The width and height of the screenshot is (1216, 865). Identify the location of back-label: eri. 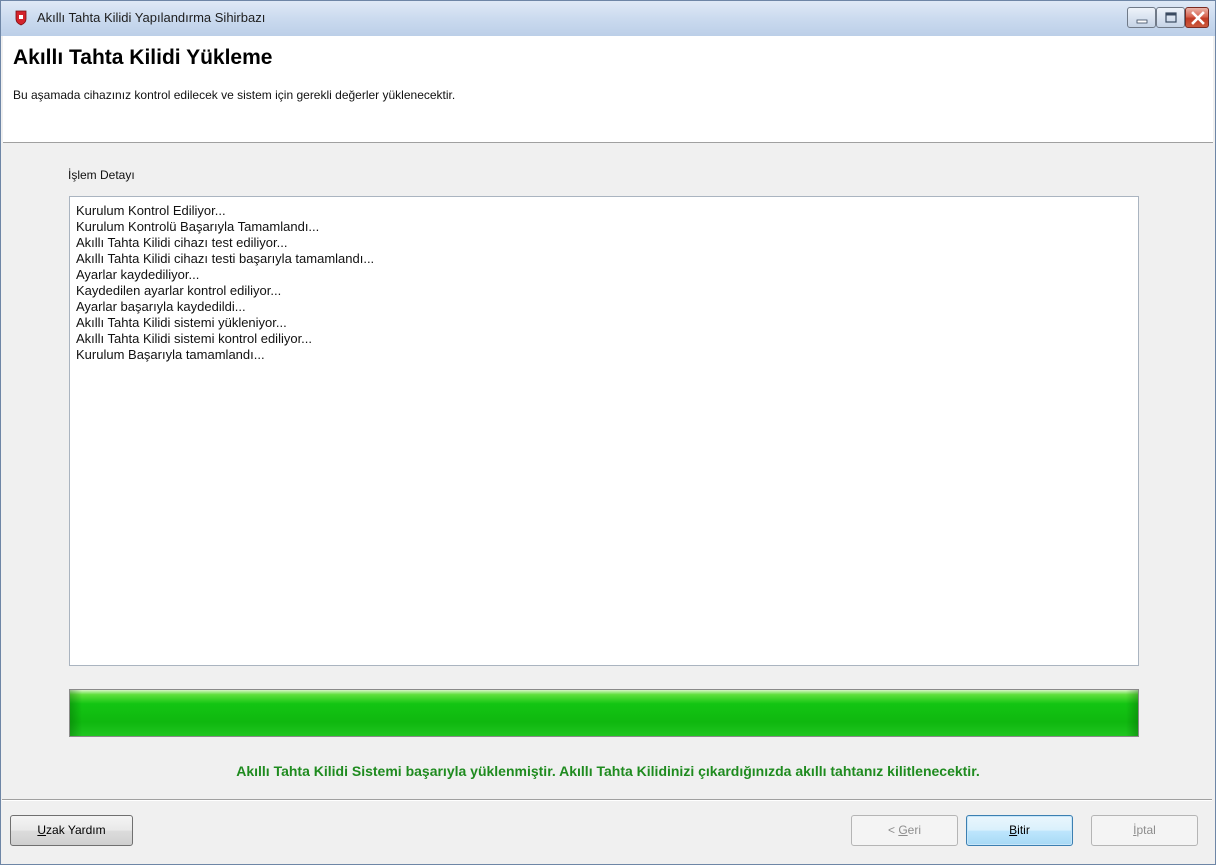
(914, 830).